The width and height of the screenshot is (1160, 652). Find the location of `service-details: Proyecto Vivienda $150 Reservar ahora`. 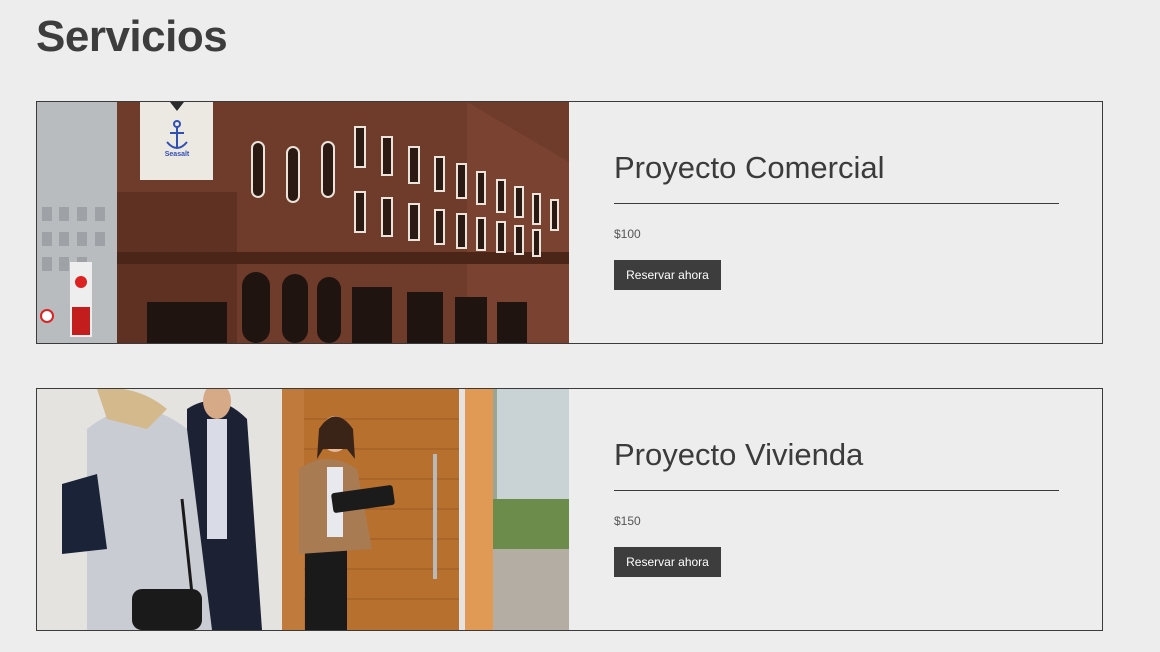

service-details: Proyecto Vivienda $150 Reservar ahora is located at coordinates (836, 509).